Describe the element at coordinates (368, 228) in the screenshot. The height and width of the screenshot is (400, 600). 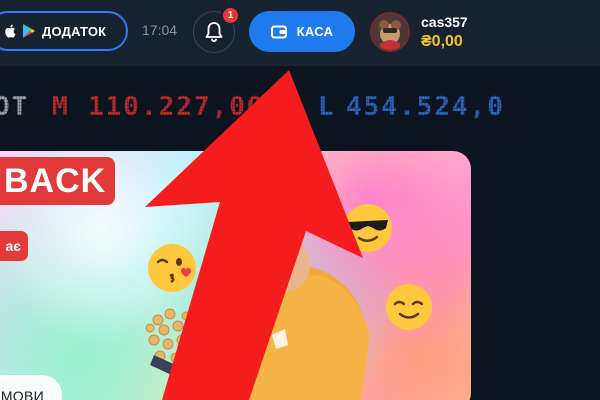
I see `sunglasses-emoji-icon` at that location.